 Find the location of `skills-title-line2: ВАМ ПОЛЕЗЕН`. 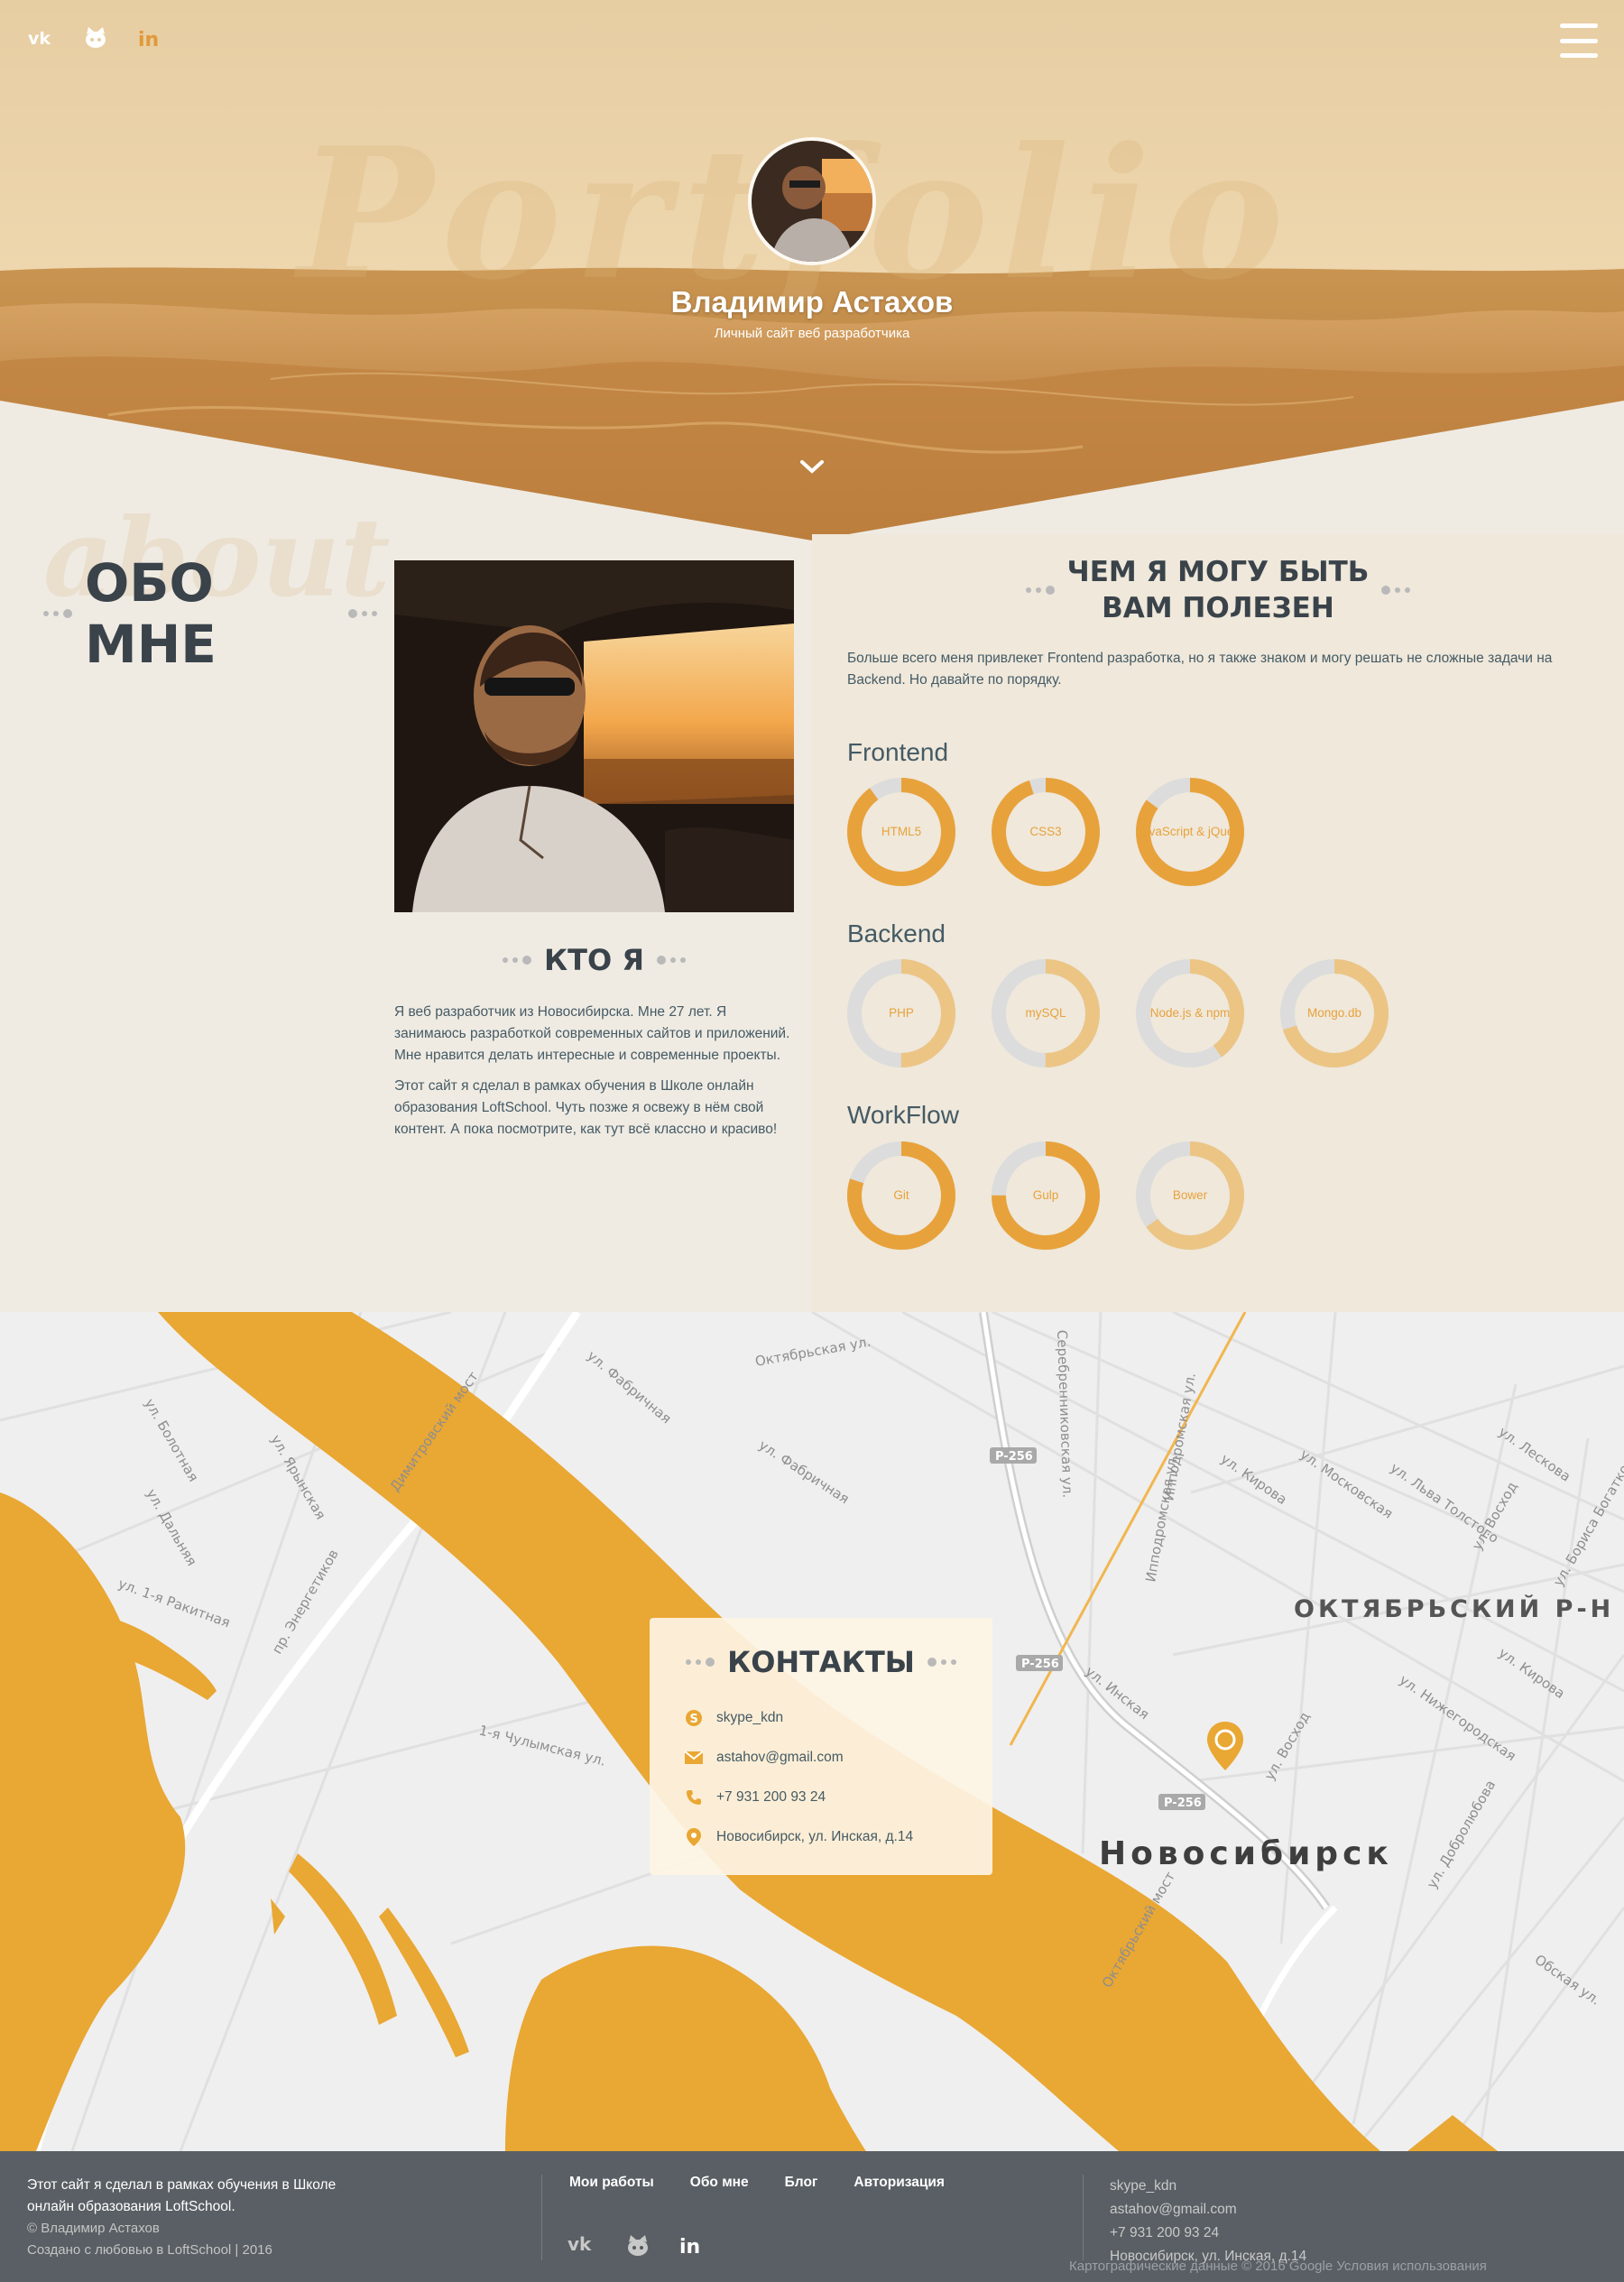

skills-title-line2: ВАМ ПОЛЕЗЕН is located at coordinates (1218, 608).